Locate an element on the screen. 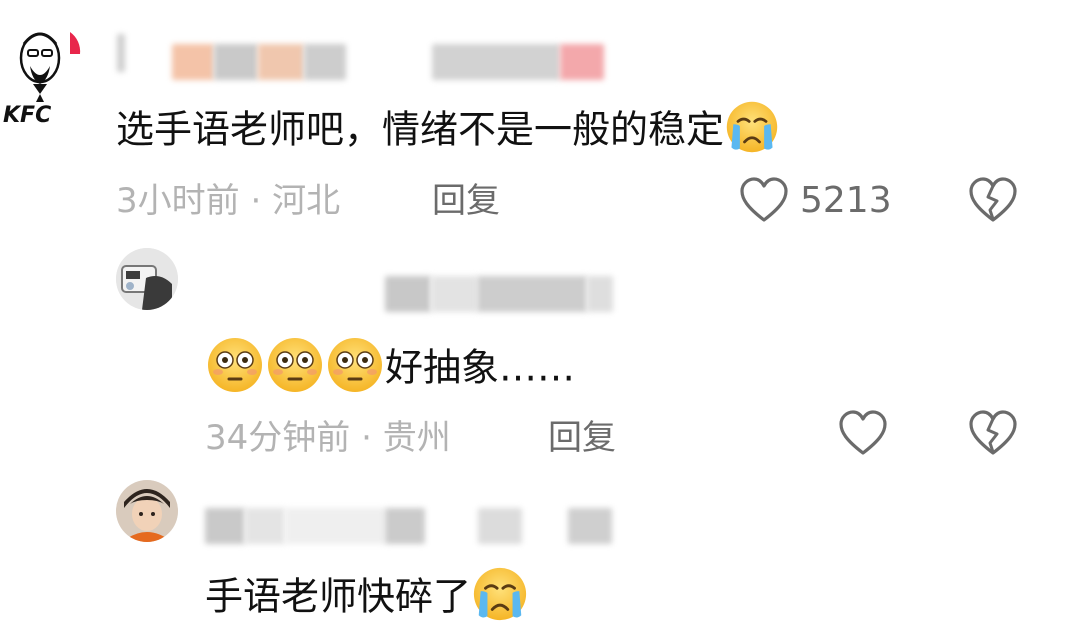 The width and height of the screenshot is (1079, 633). avatar: KFC is located at coordinates (43, 73).